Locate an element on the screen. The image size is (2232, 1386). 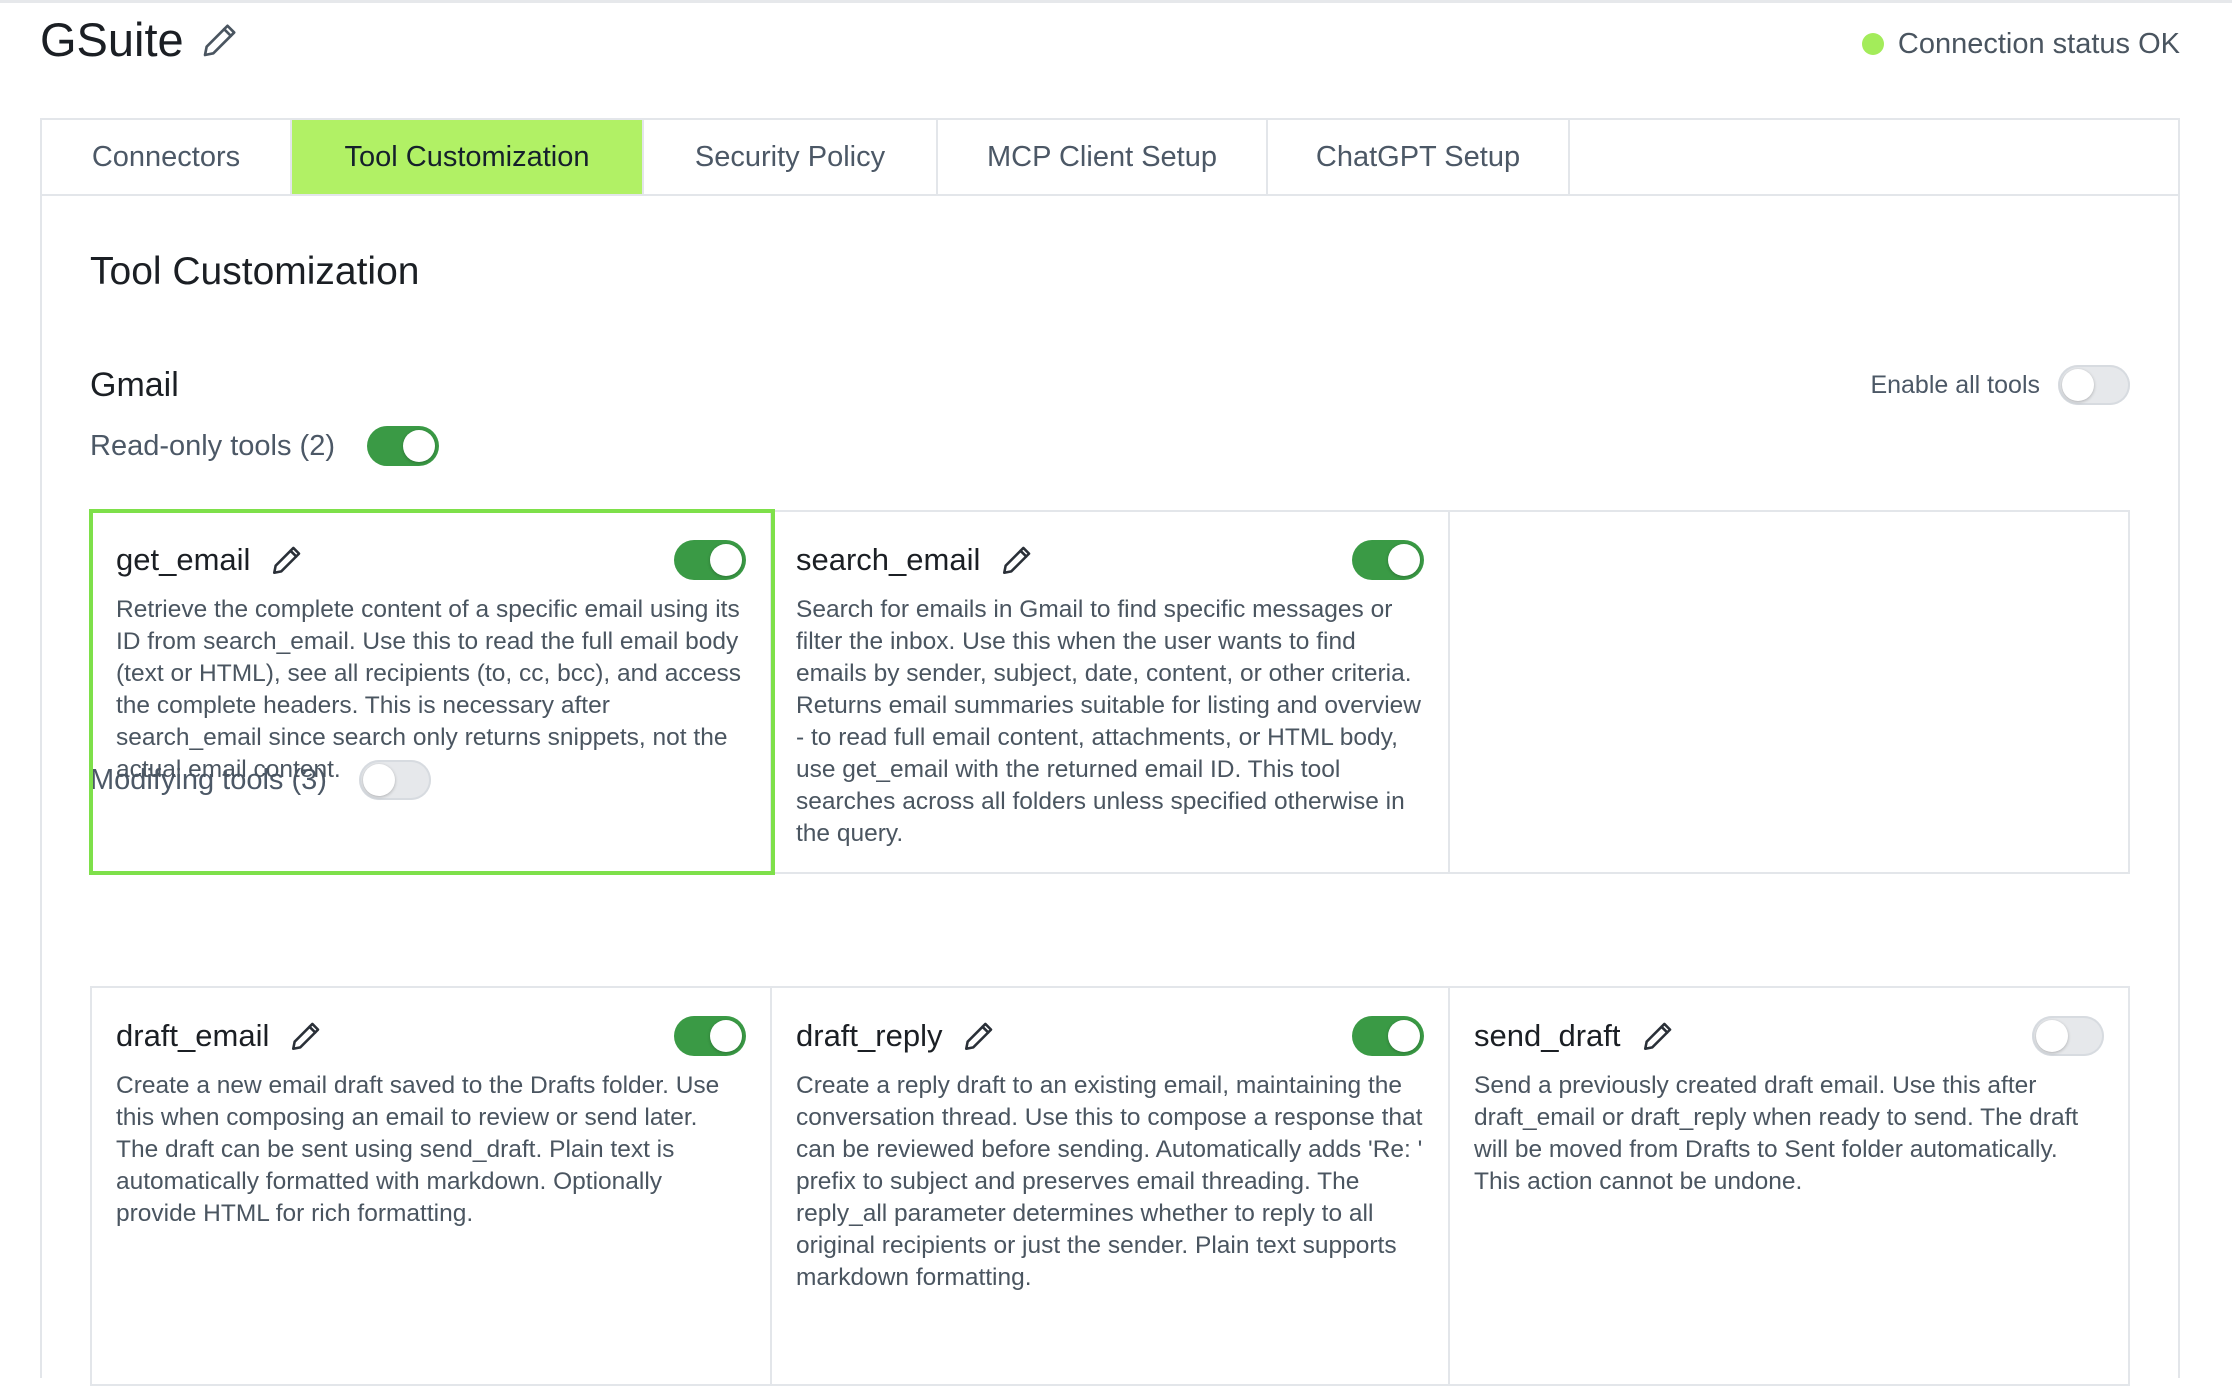
tool-toggle-draft-email is located at coordinates (710, 1036).